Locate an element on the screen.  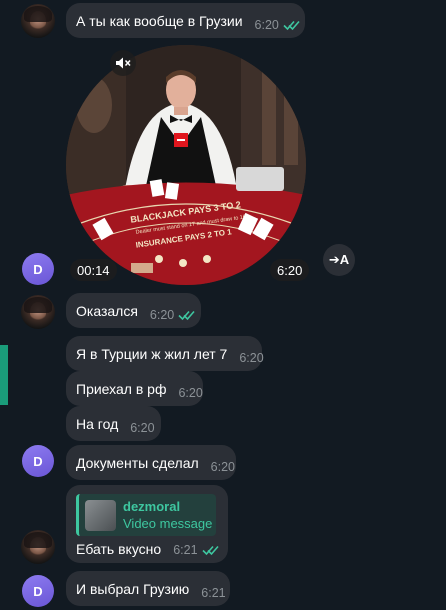
message-bubble: А ты как вообще в Грузии 6:20 is located at coordinates (185, 20).